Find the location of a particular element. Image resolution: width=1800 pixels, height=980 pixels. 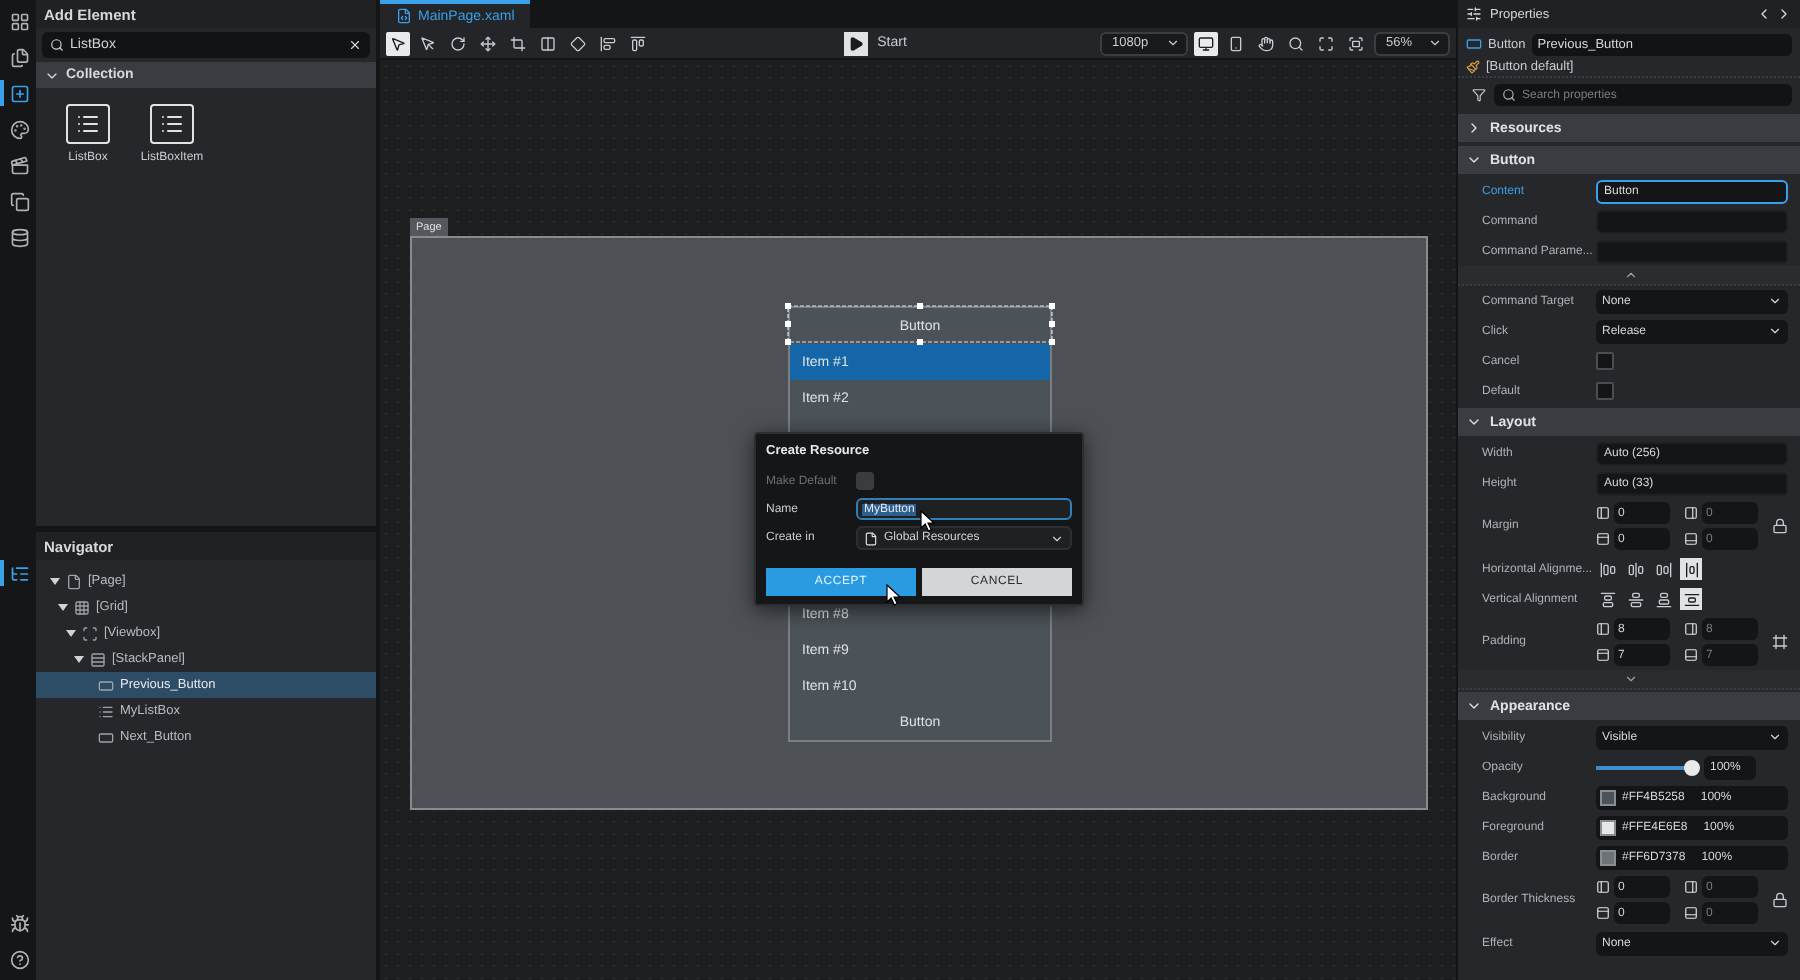

tree-icon is located at coordinates (20, 573).